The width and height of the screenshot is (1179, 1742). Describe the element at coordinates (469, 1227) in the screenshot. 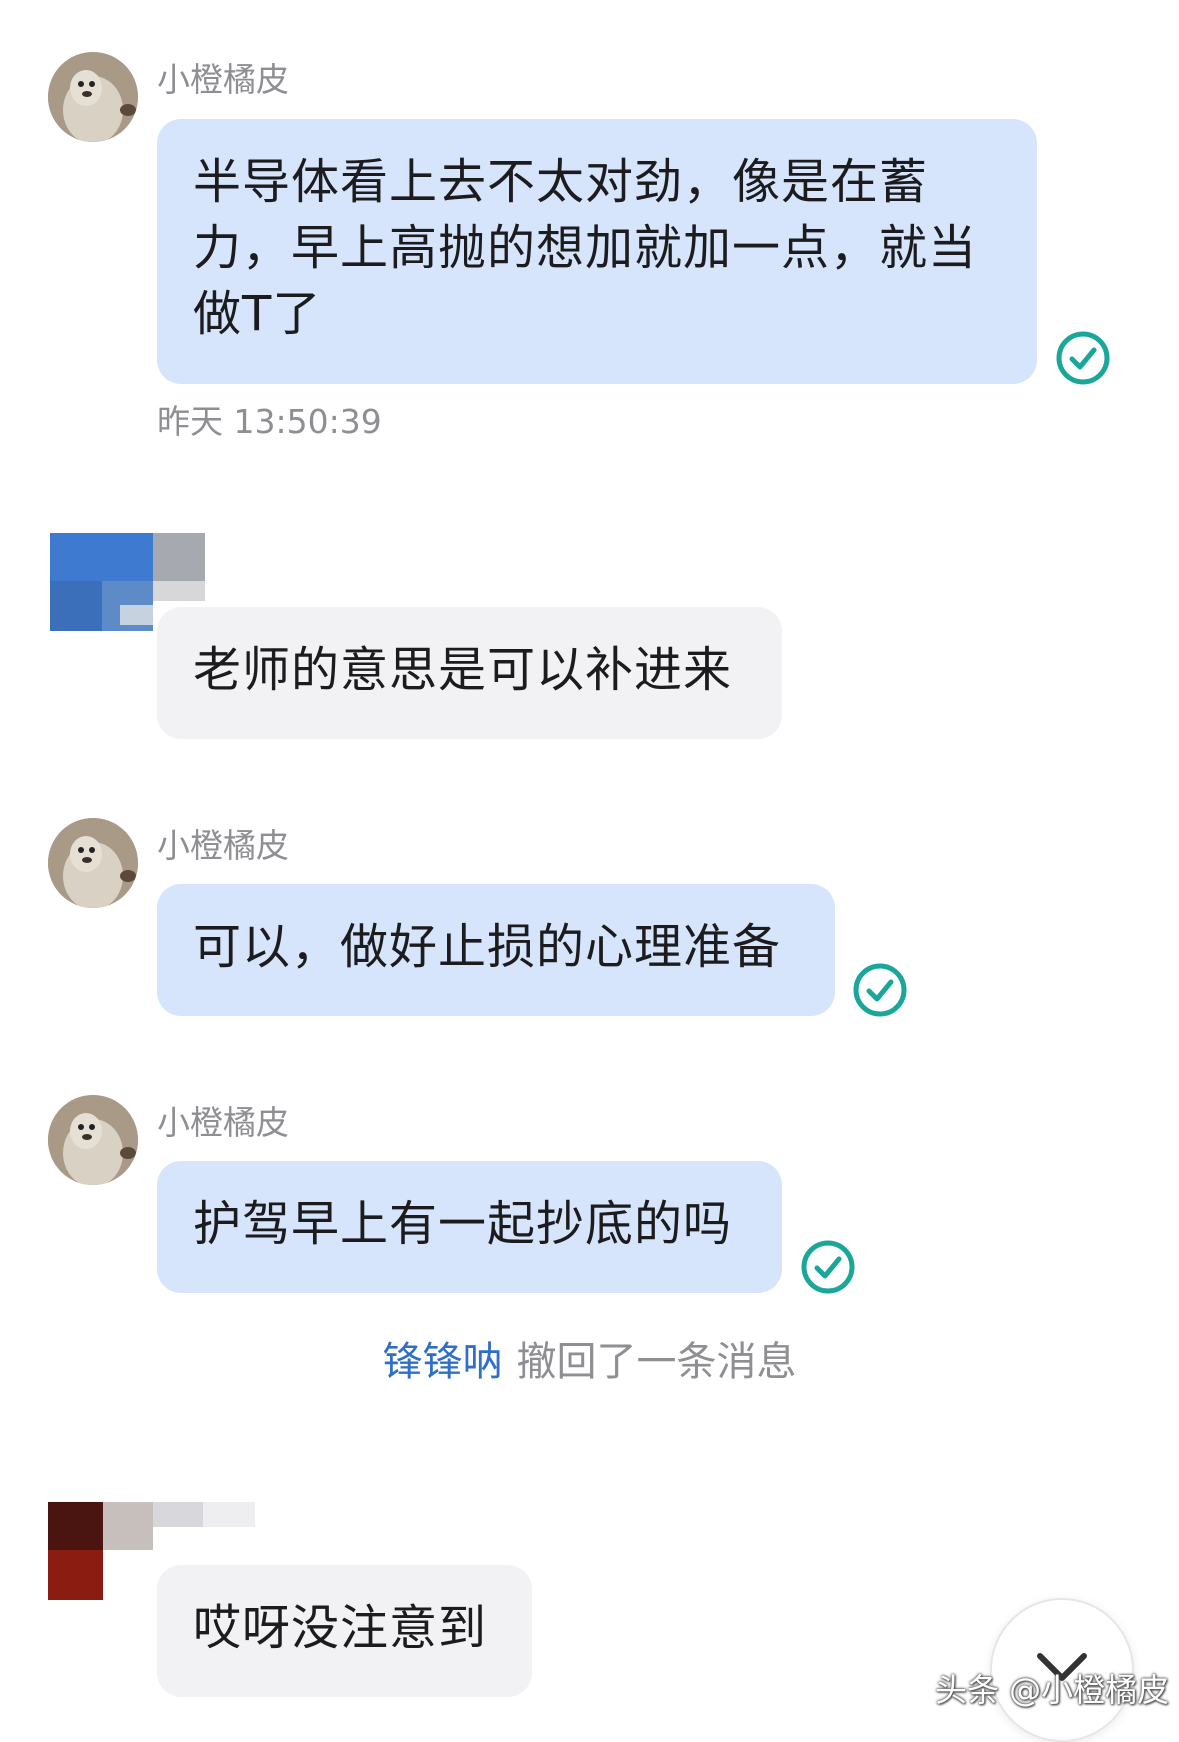

I see `message-bubble: 护驾早上有一起抄底的吗` at that location.